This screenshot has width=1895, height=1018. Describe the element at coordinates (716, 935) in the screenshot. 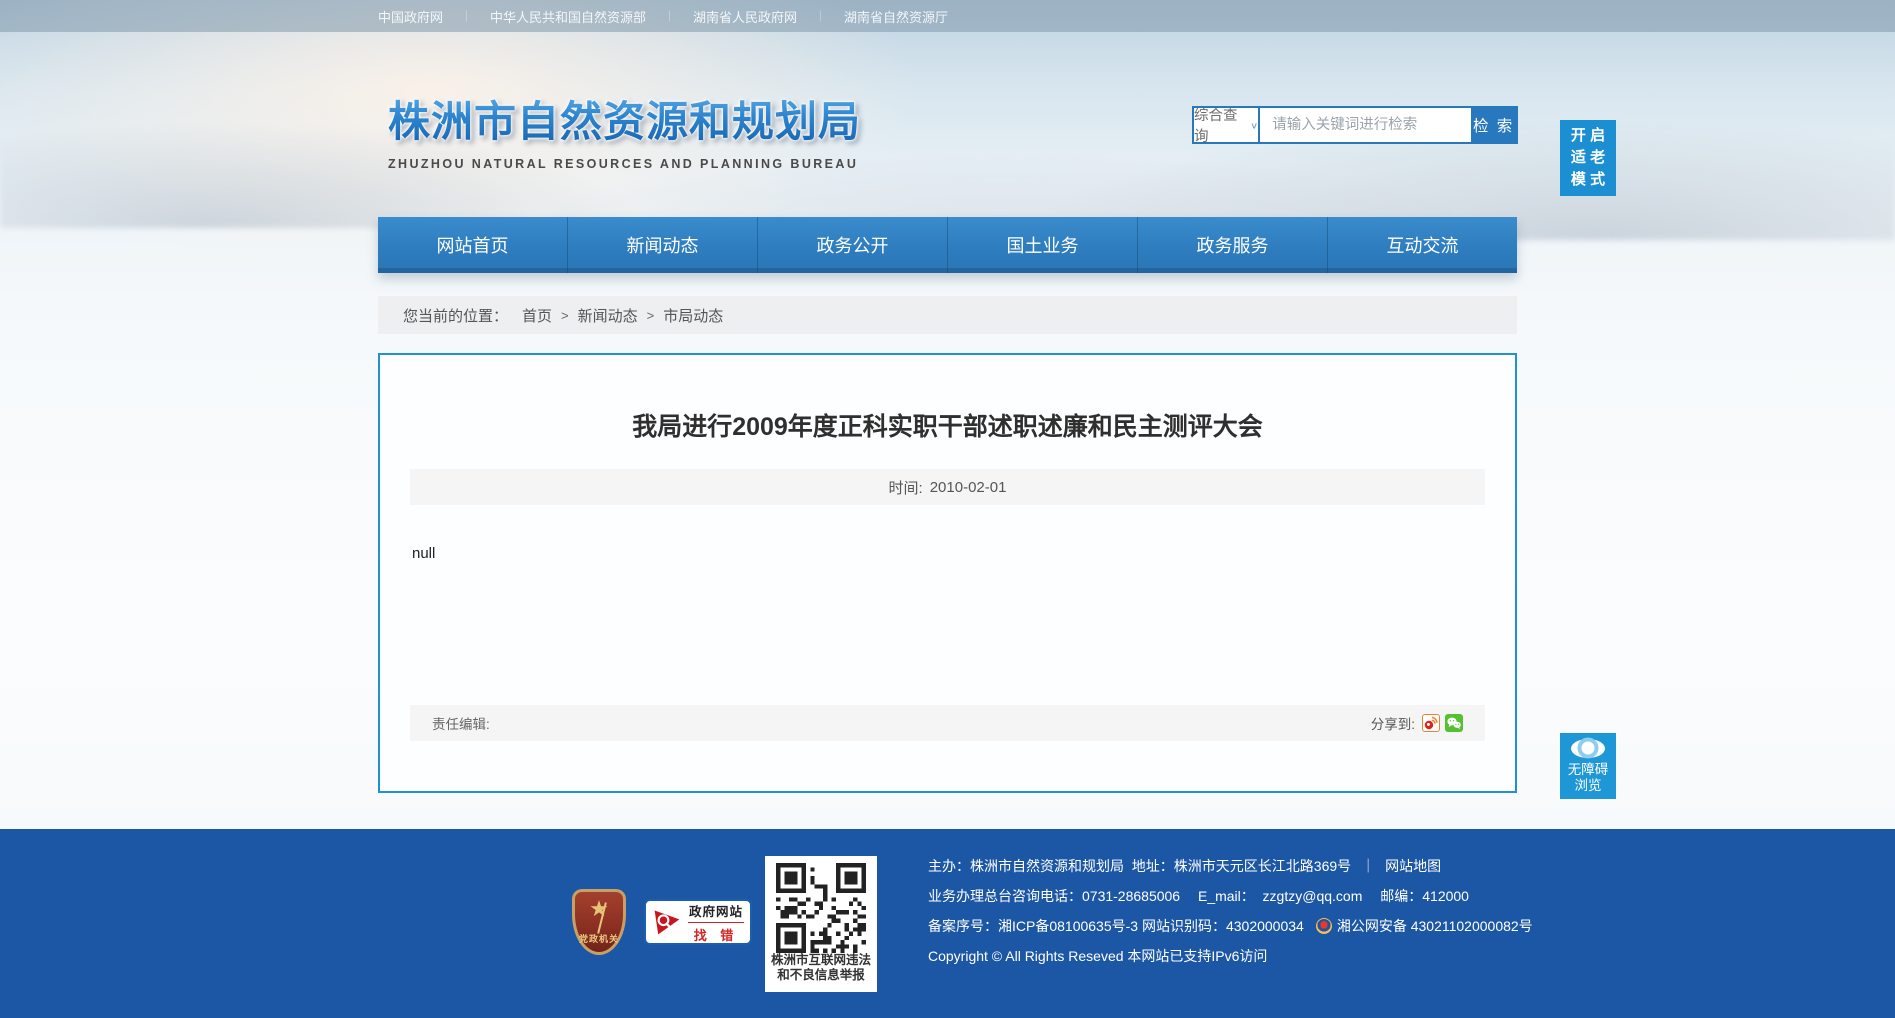

I see `find-error-line2: 找 错` at that location.